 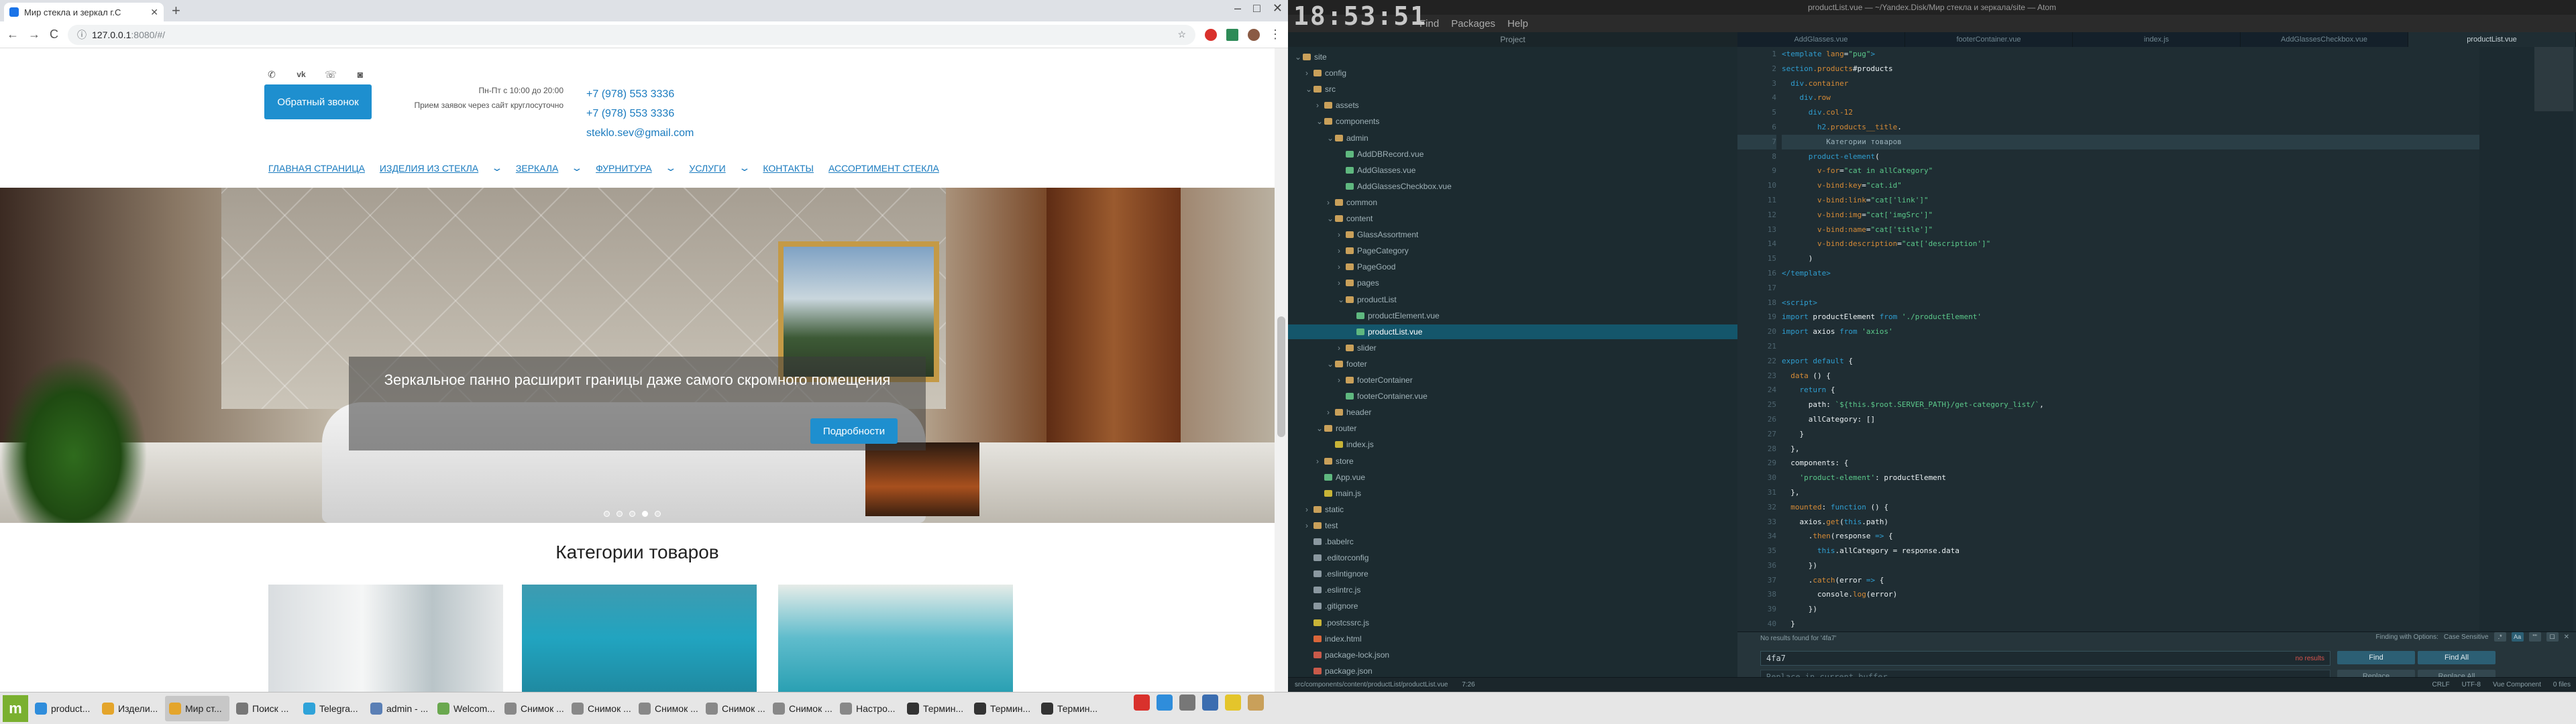 What do you see at coordinates (2517, 684) in the screenshot?
I see `grammar-selector: Vue Component` at bounding box center [2517, 684].